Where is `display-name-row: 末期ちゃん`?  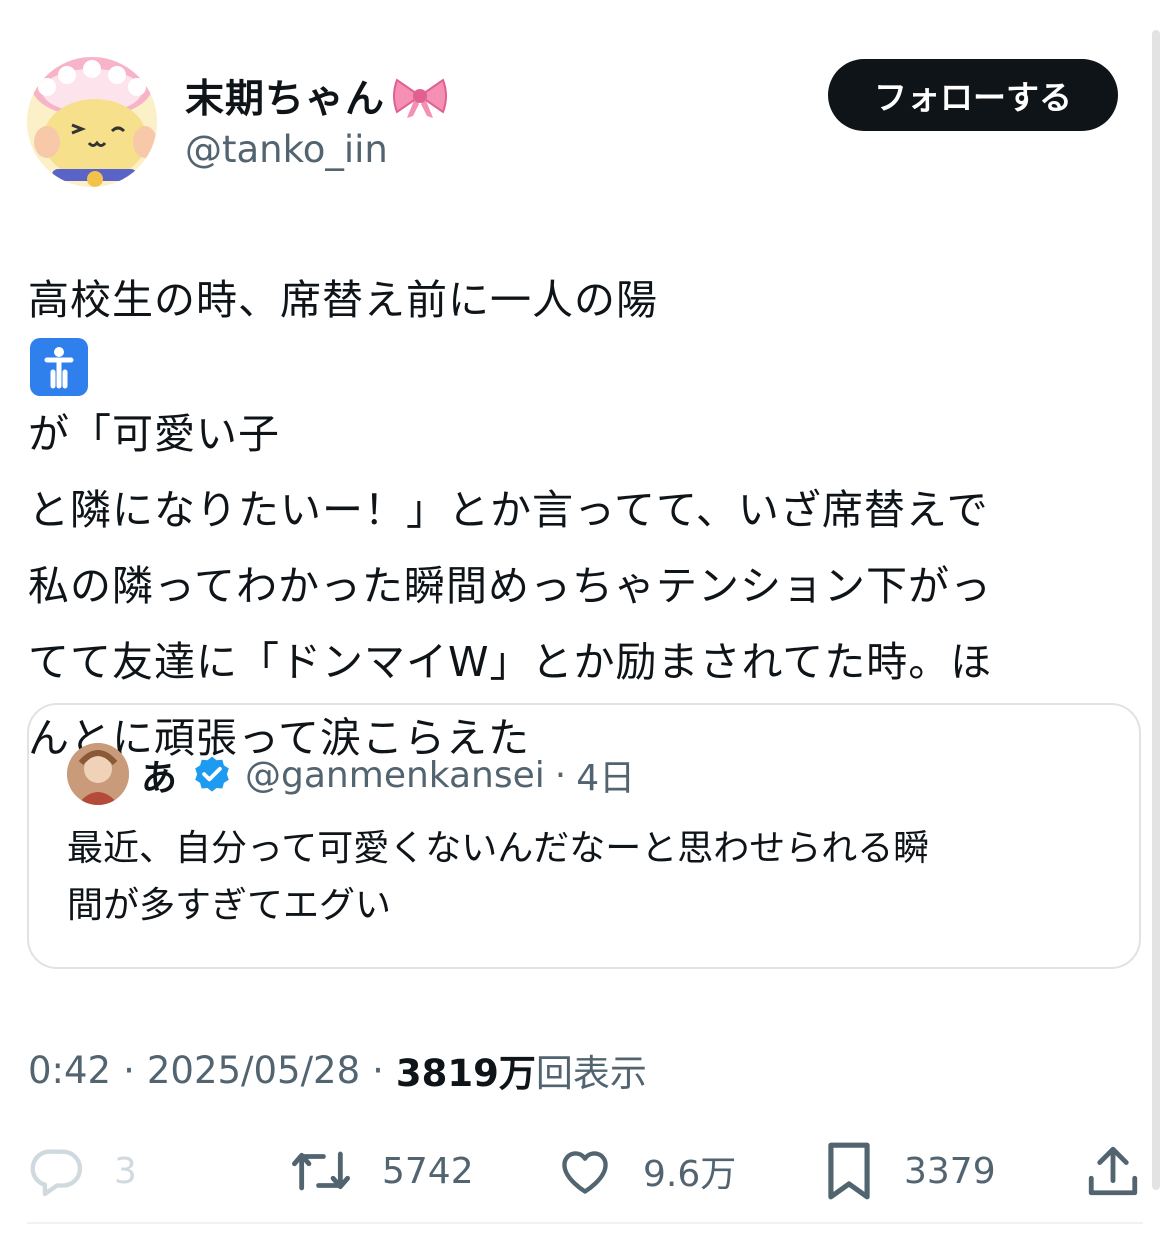 display-name-row: 末期ちゃん is located at coordinates (317, 96).